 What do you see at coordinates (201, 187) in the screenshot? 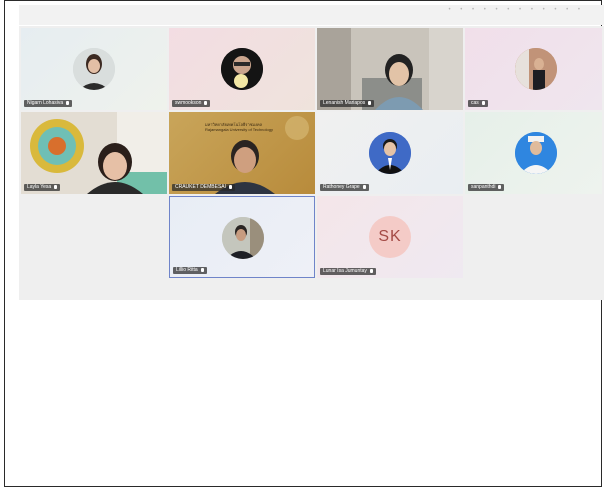
I see `participant-name: CRAUKET DEMBESAI` at bounding box center [201, 187].